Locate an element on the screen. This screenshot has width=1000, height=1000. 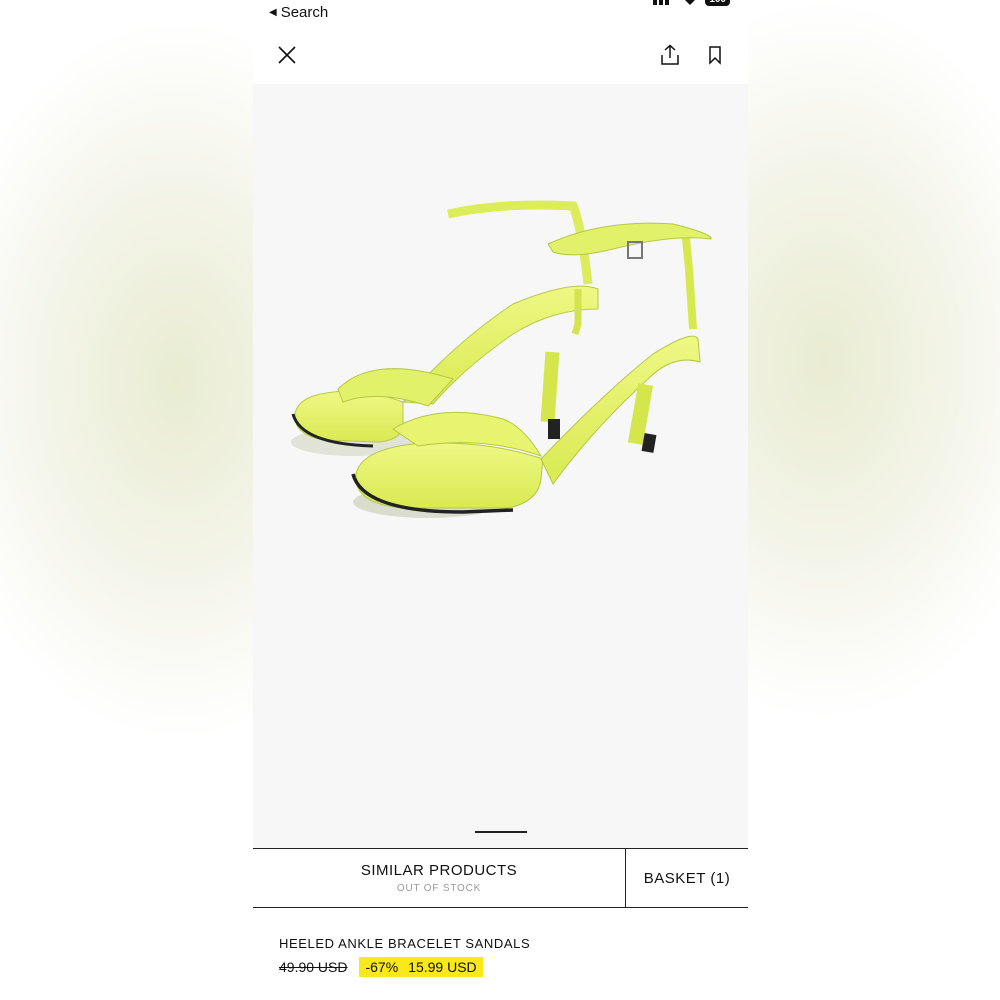
close-icon is located at coordinates (287, 55).